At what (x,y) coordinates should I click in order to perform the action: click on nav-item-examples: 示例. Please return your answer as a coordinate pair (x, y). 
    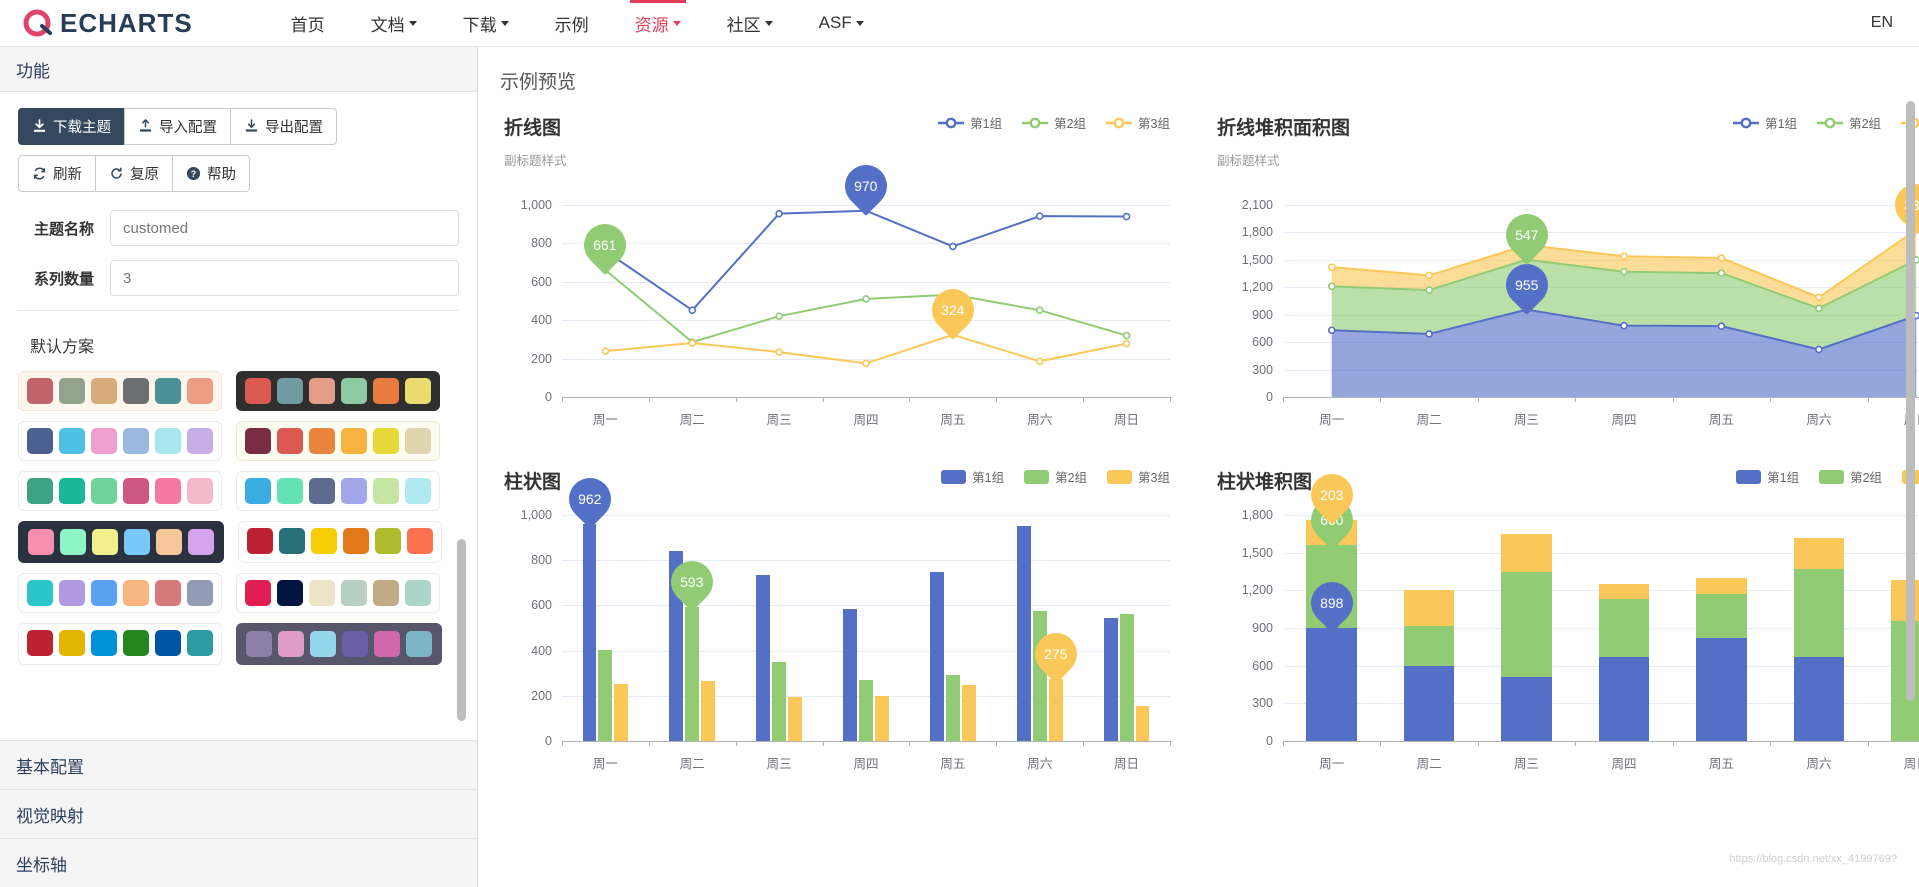
    Looking at the image, I should click on (572, 23).